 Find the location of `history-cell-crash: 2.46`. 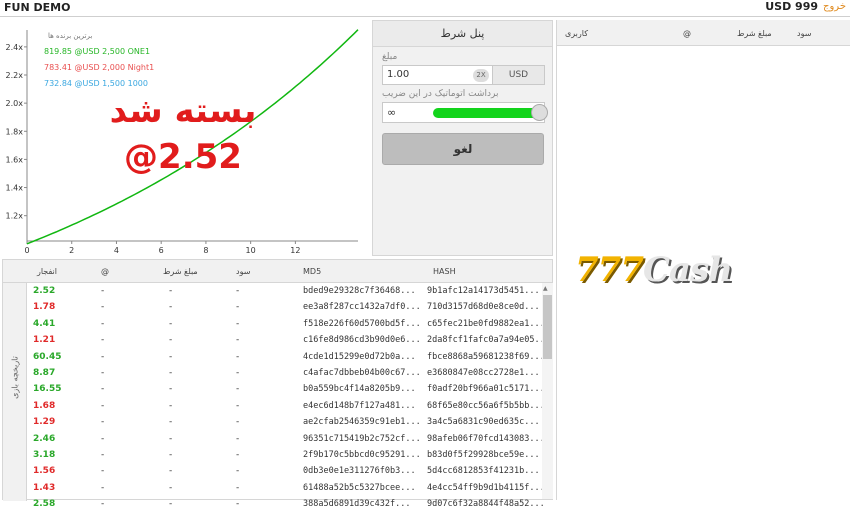

history-cell-crash: 2.46 is located at coordinates (44, 438).